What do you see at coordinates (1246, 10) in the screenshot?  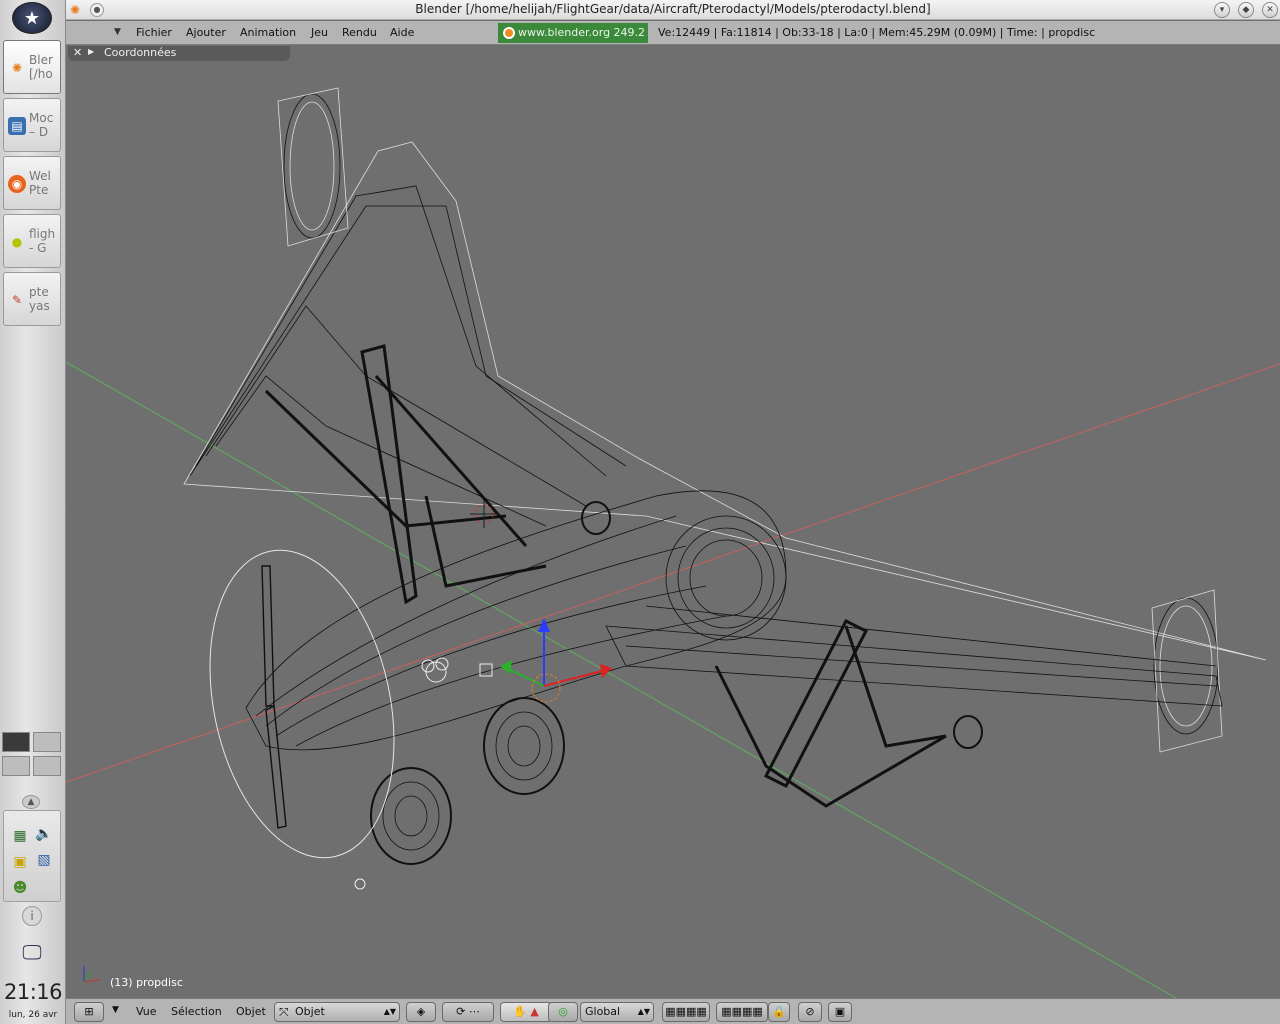 I see `maximize-icon: ◆` at bounding box center [1246, 10].